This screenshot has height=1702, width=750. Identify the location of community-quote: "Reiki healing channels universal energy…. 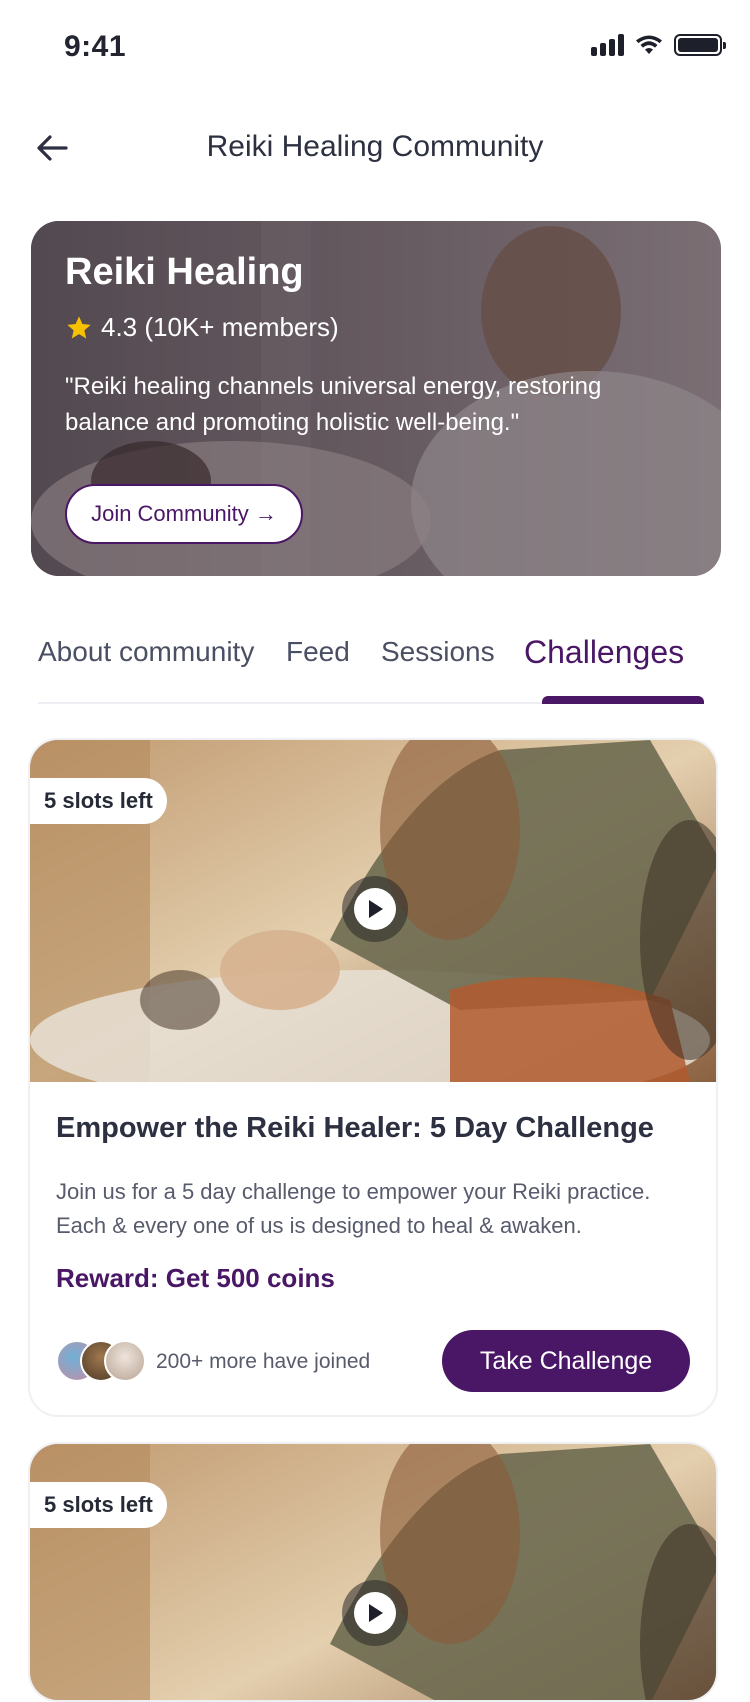
(333, 404).